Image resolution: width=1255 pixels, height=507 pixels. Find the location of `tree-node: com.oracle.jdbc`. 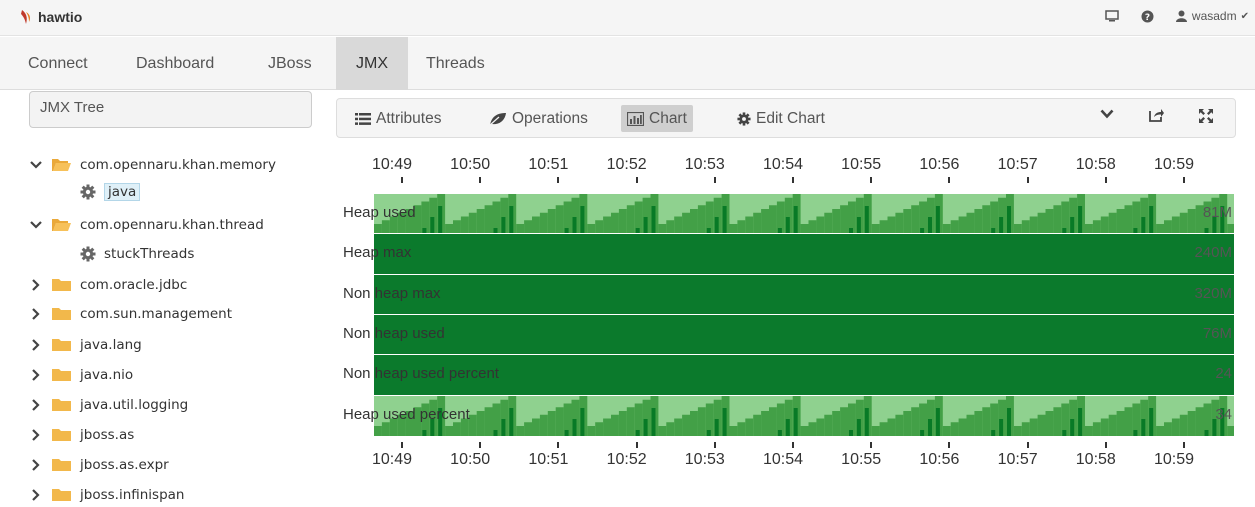

tree-node: com.oracle.jdbc is located at coordinates (107, 285).